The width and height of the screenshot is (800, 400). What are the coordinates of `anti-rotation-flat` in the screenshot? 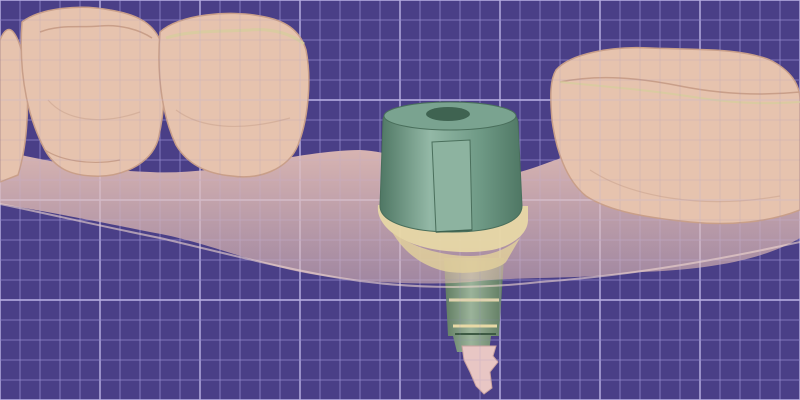 It's located at (452, 186).